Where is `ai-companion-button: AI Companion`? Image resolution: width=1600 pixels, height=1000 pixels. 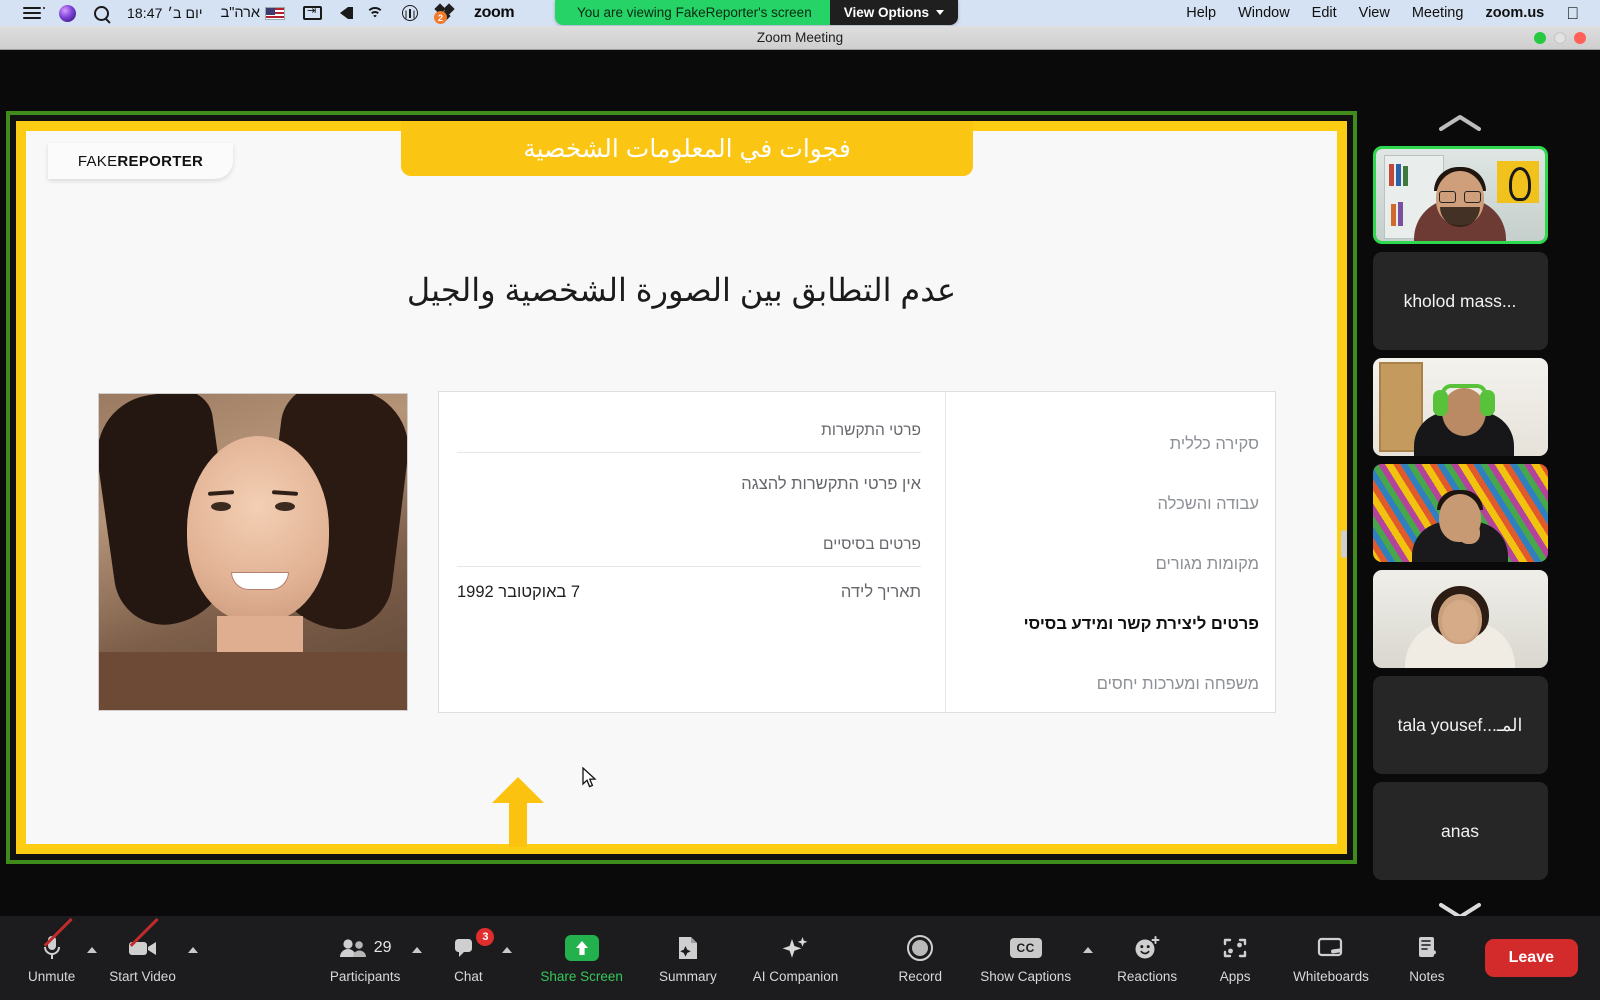
ai-companion-button: AI Companion is located at coordinates (796, 958).